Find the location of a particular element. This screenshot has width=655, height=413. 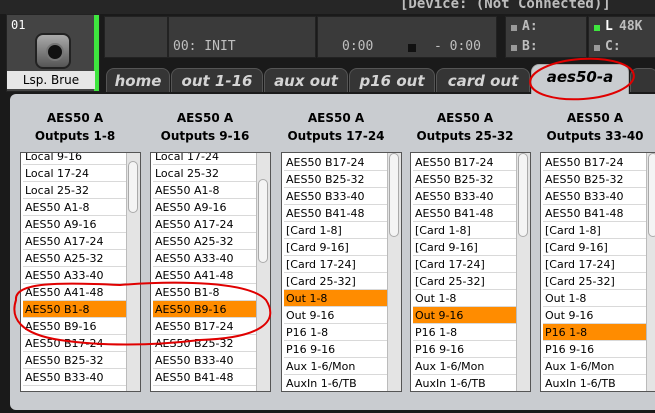

channel-number: 01 is located at coordinates (18, 25).